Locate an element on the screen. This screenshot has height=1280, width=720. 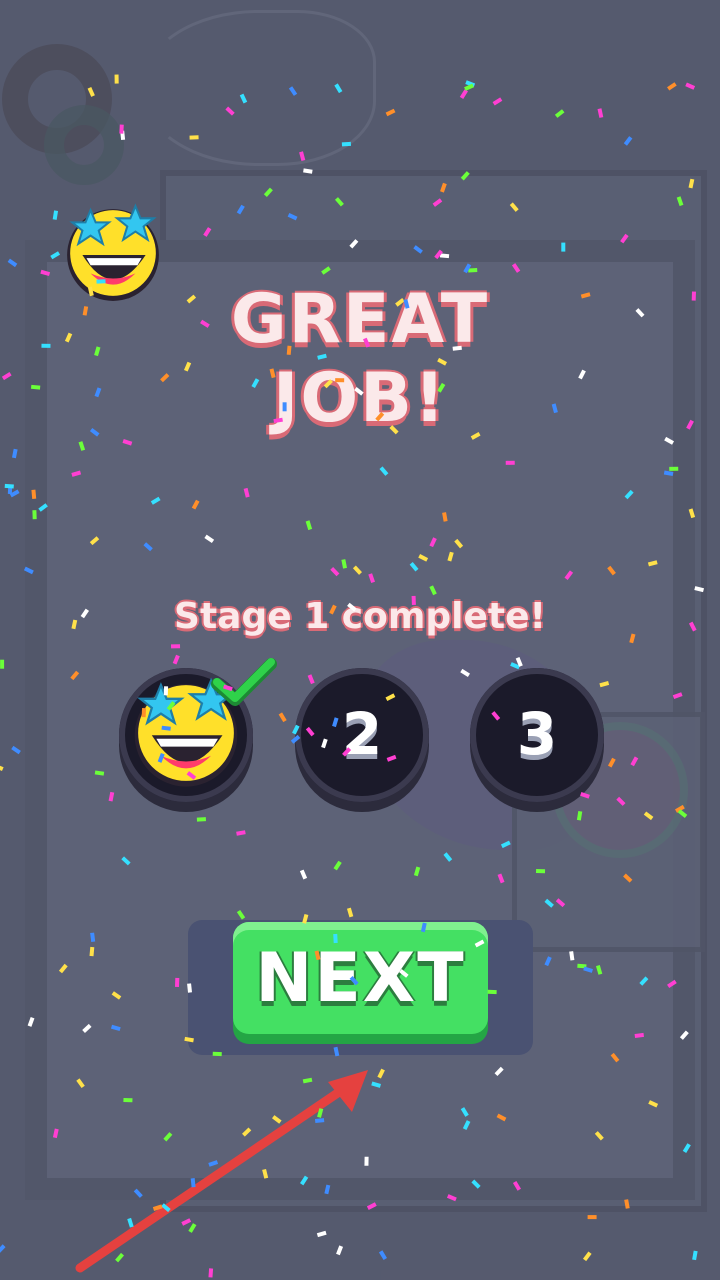
stage-2-indicator: 2 is located at coordinates (362, 735).